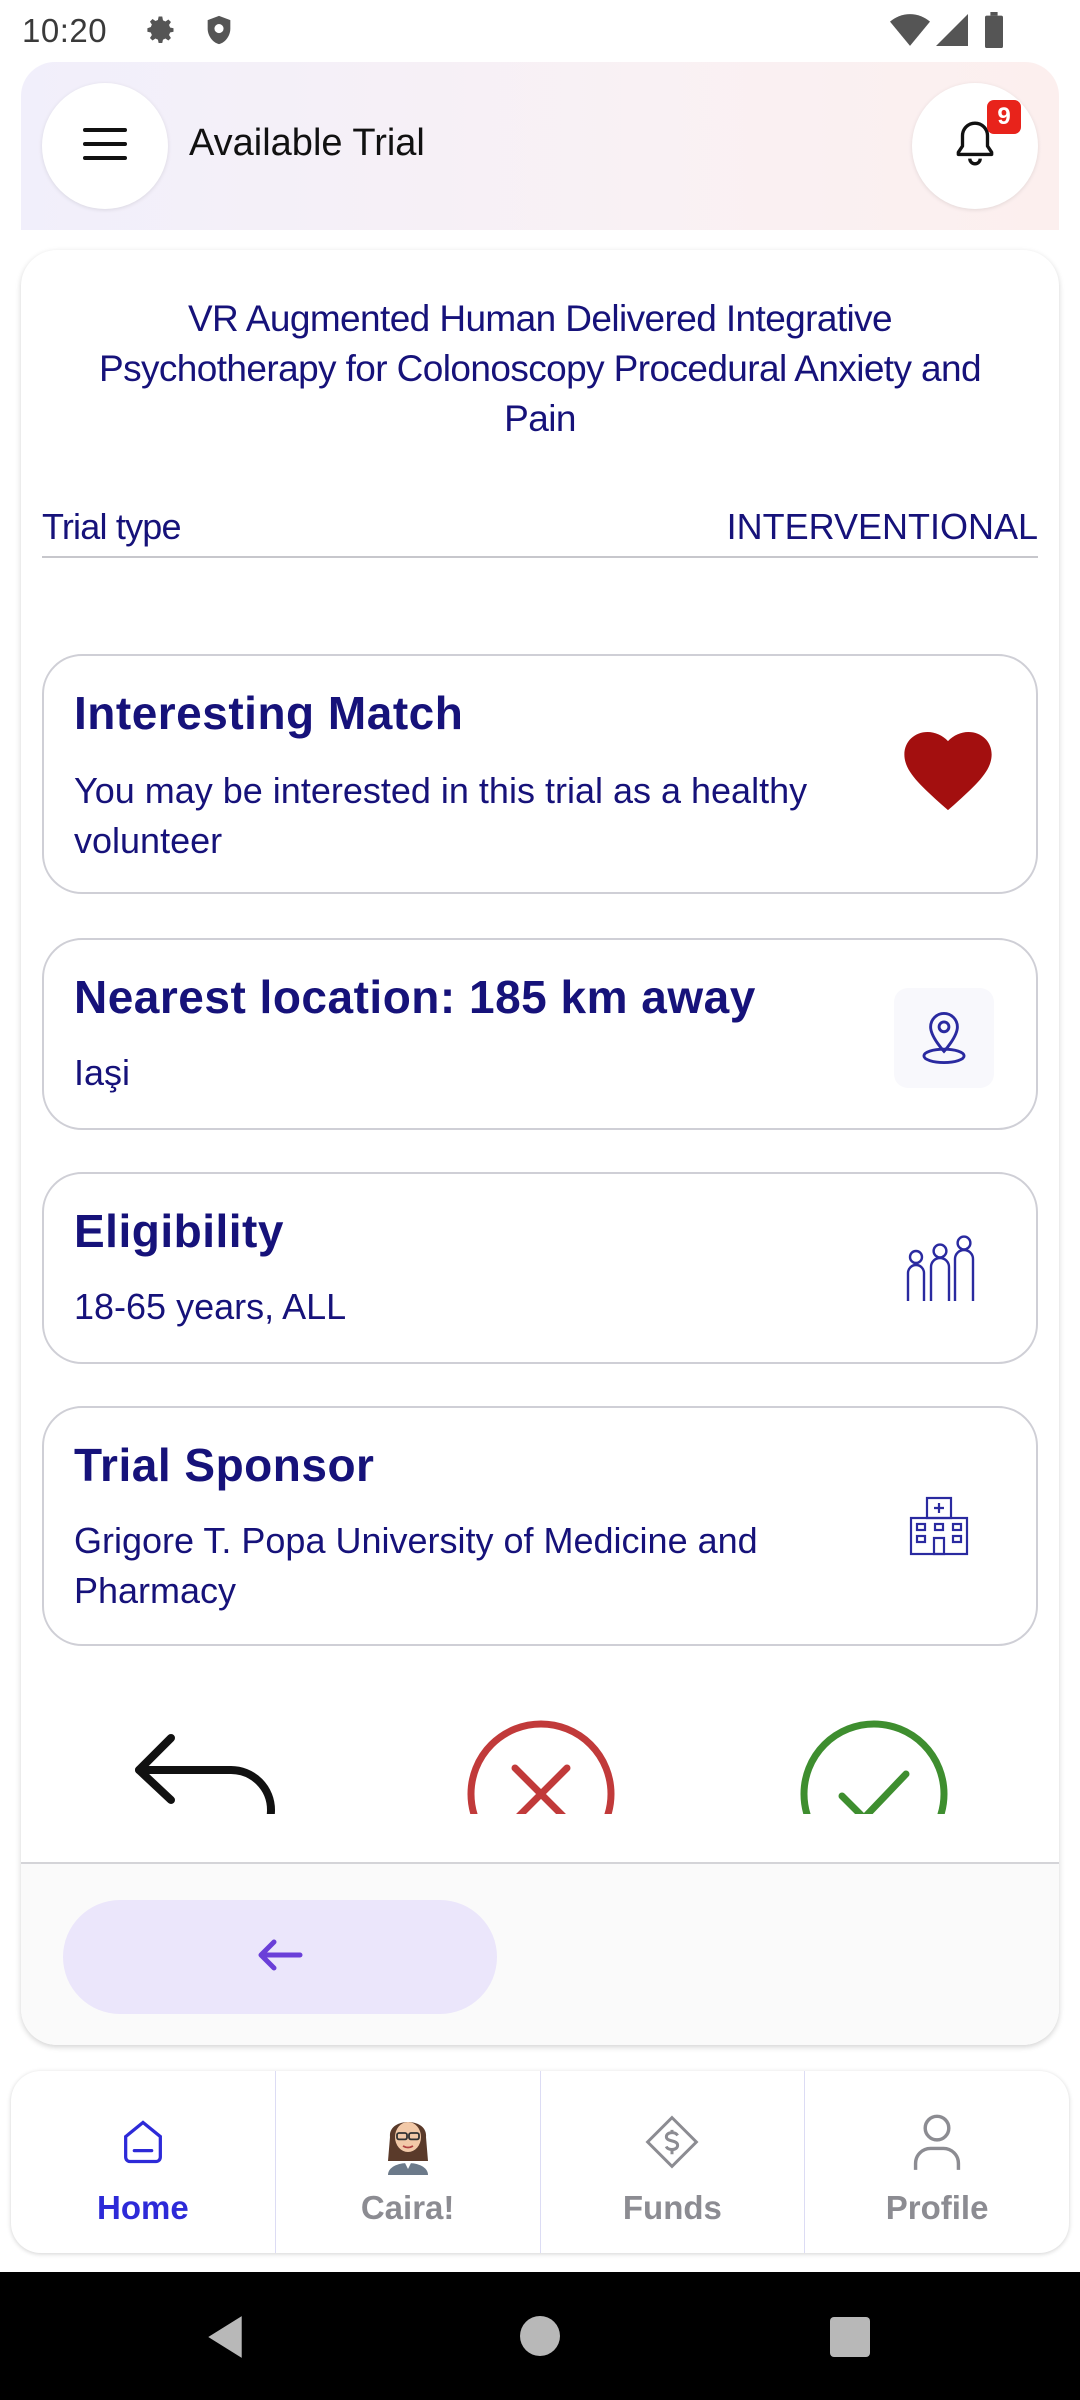 The image size is (1080, 2400). What do you see at coordinates (408, 2143) in the screenshot?
I see `avatar-icon` at bounding box center [408, 2143].